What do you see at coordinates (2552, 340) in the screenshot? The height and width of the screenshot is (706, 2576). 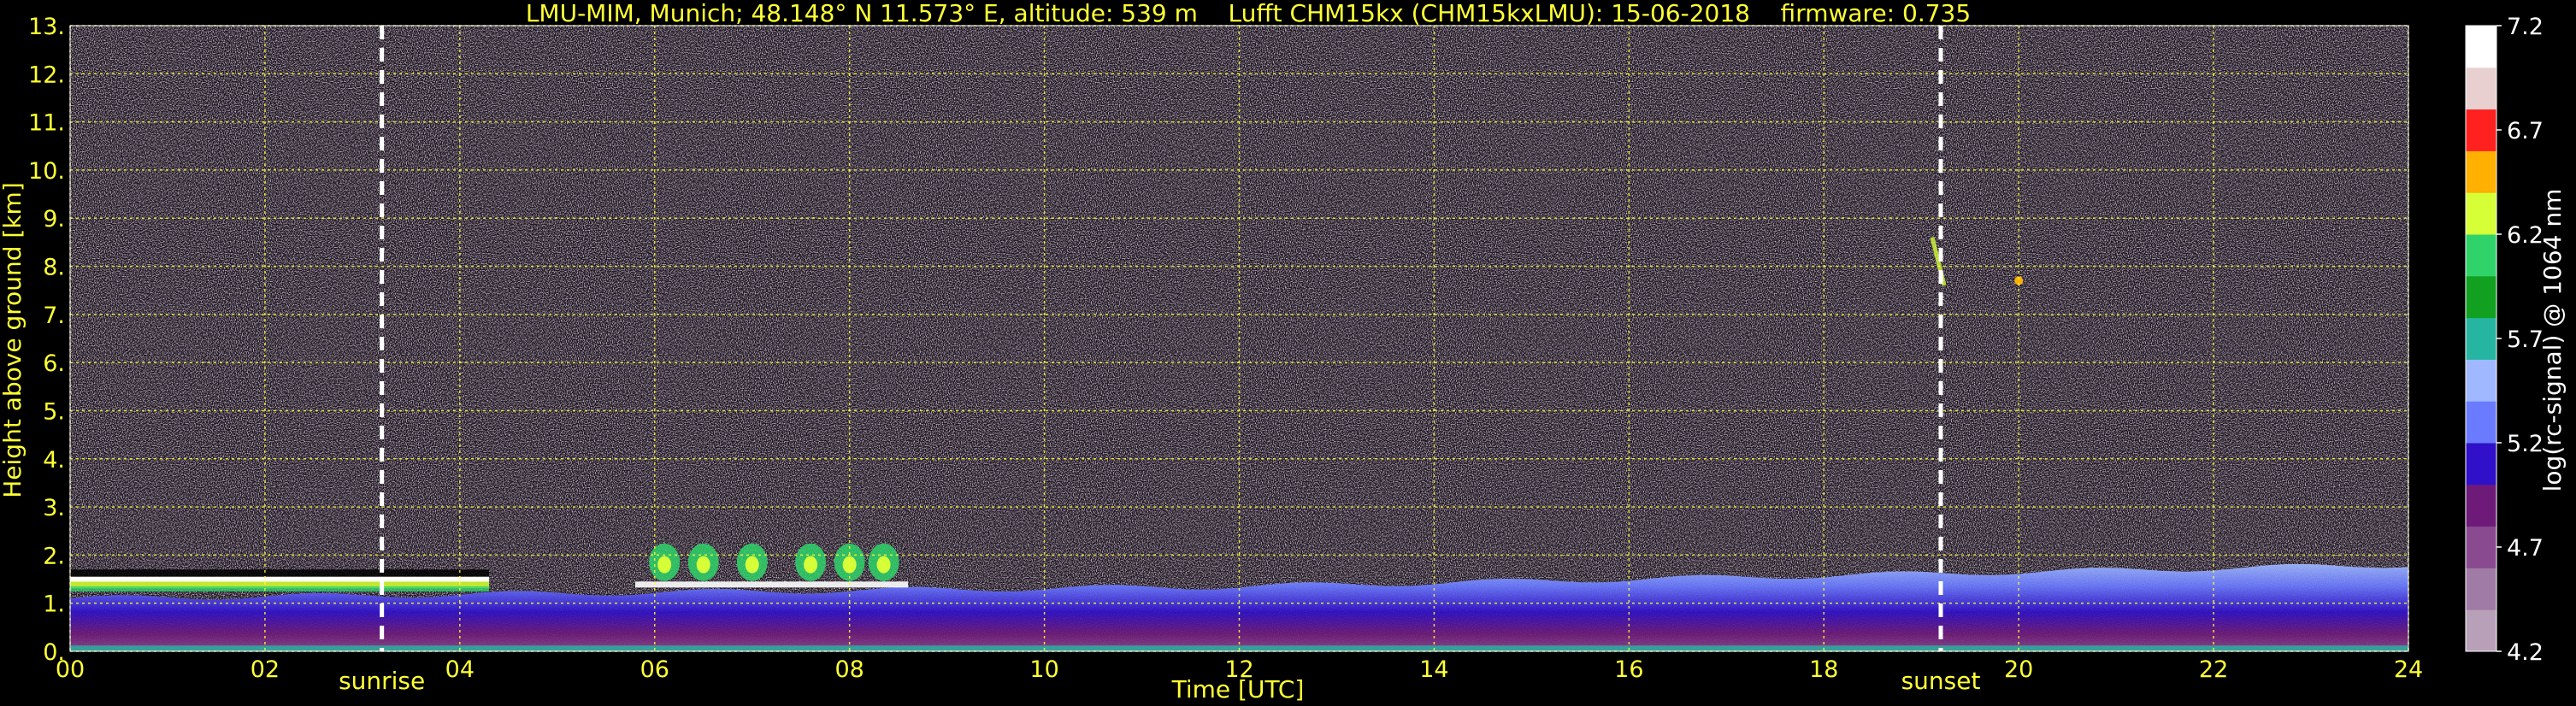 I see `colorbar-label: log(rc-signal) @ 1064 nm` at bounding box center [2552, 340].